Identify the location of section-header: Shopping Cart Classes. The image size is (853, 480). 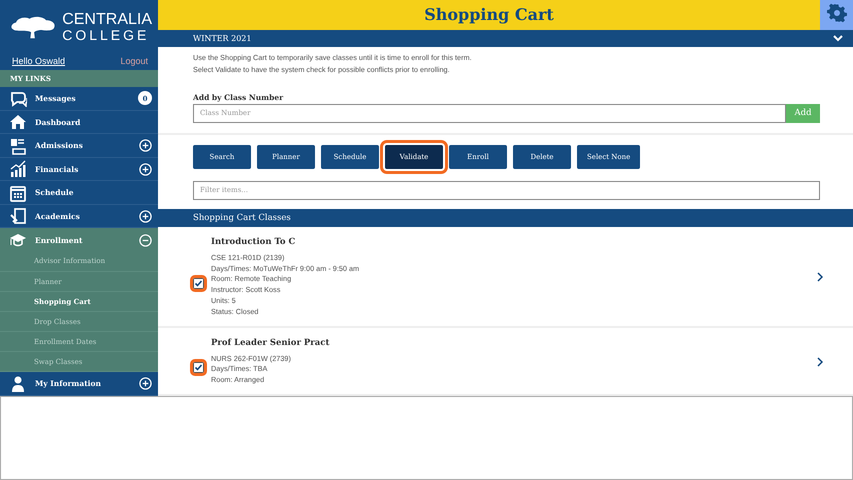
(505, 217).